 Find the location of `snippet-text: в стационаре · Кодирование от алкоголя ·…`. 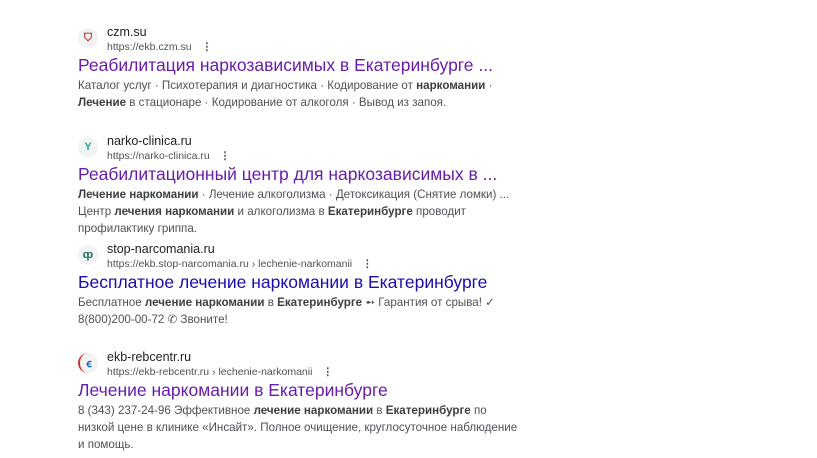

snippet-text: в стационаре · Кодирование от алкоголя ·… is located at coordinates (286, 102).